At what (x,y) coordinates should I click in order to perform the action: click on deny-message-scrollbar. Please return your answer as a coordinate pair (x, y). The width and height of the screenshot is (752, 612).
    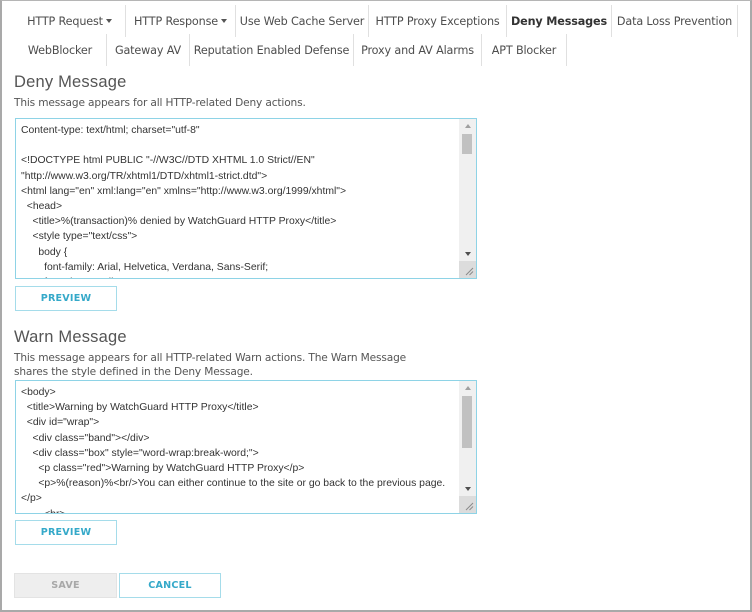
    Looking at the image, I should click on (467, 198).